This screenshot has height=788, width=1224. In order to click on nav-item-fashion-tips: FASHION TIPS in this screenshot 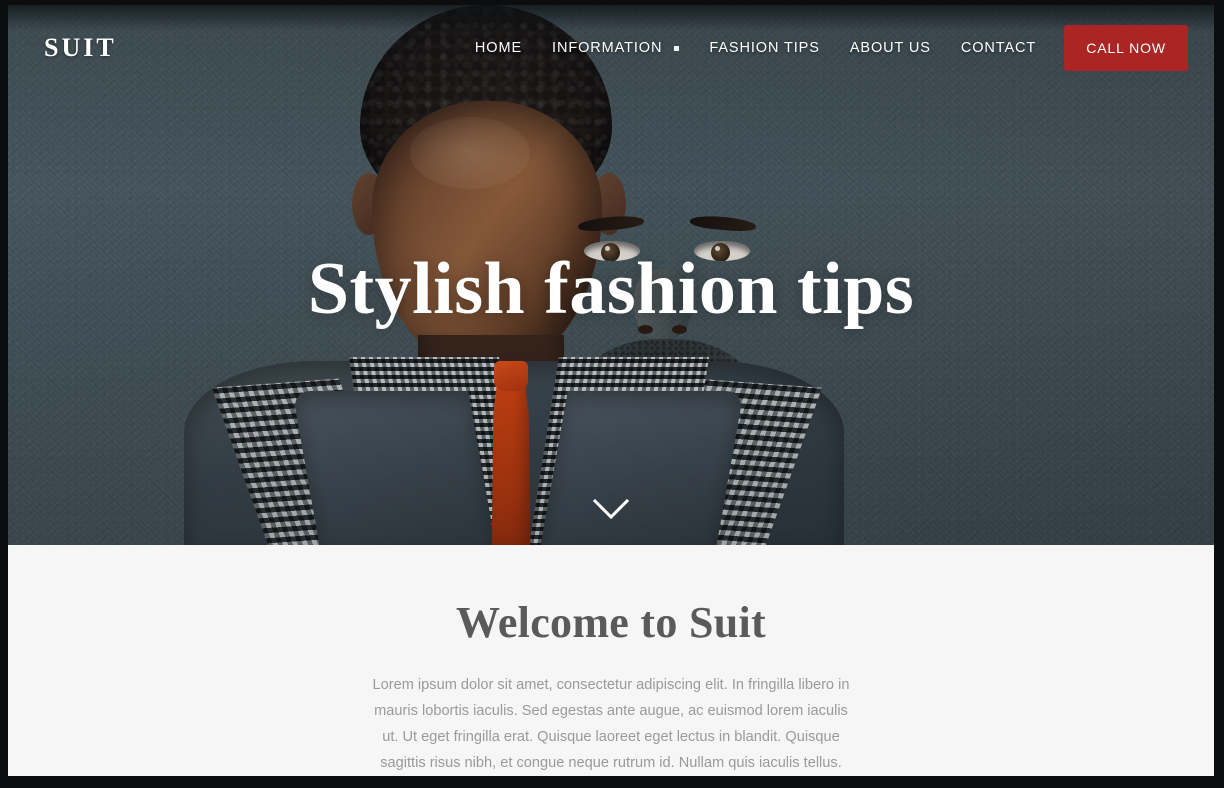, I will do `click(764, 48)`.